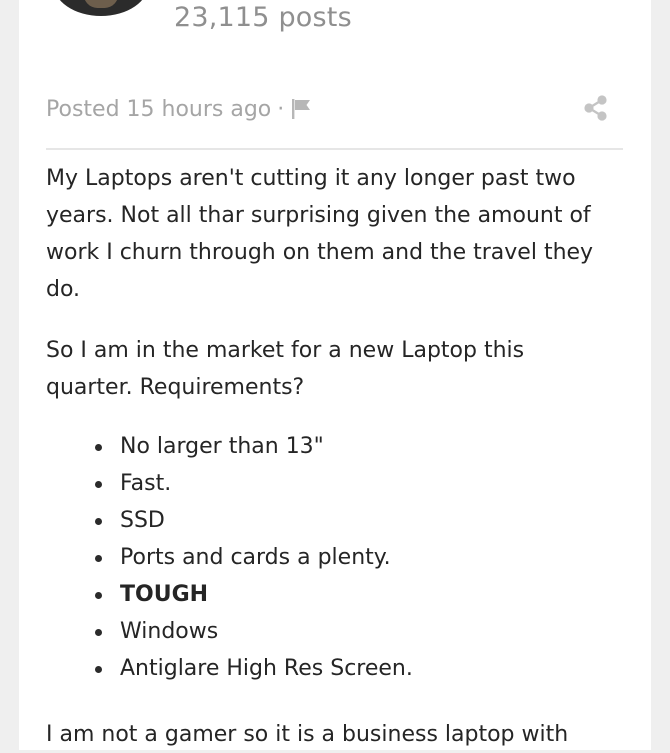  I want to click on list-item-text: TOUGH, so click(164, 594).